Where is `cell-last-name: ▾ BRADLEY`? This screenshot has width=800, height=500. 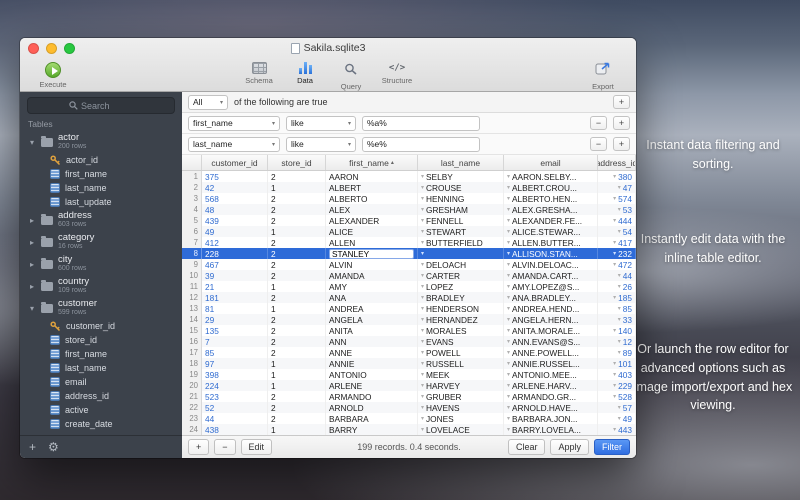
cell-last-name: ▾ BRADLEY is located at coordinates (461, 297).